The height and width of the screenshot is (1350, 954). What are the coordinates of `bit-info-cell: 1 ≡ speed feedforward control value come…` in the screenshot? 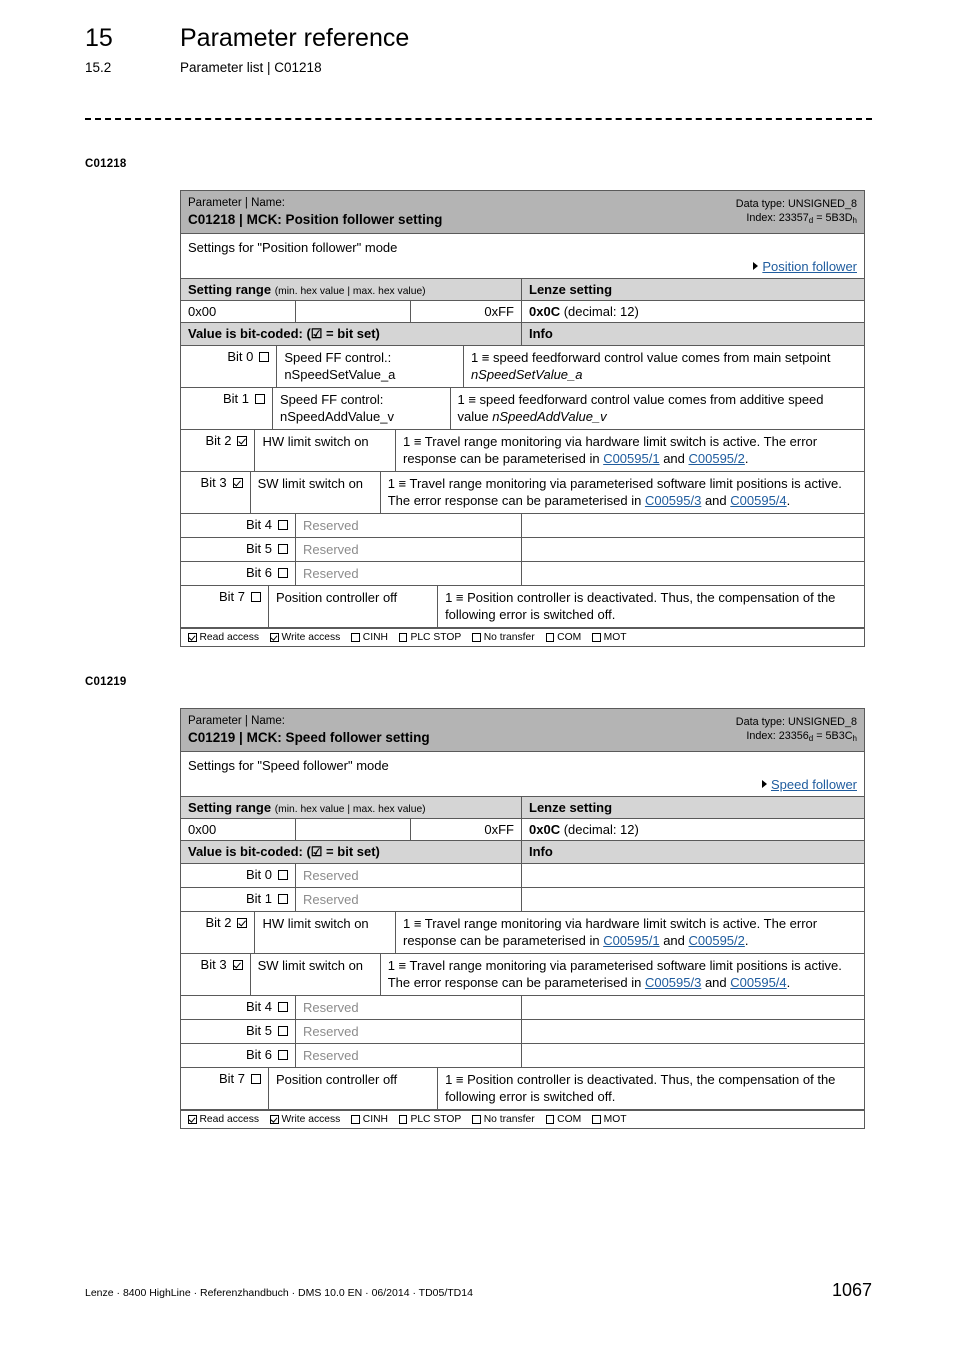 It's located at (650, 366).